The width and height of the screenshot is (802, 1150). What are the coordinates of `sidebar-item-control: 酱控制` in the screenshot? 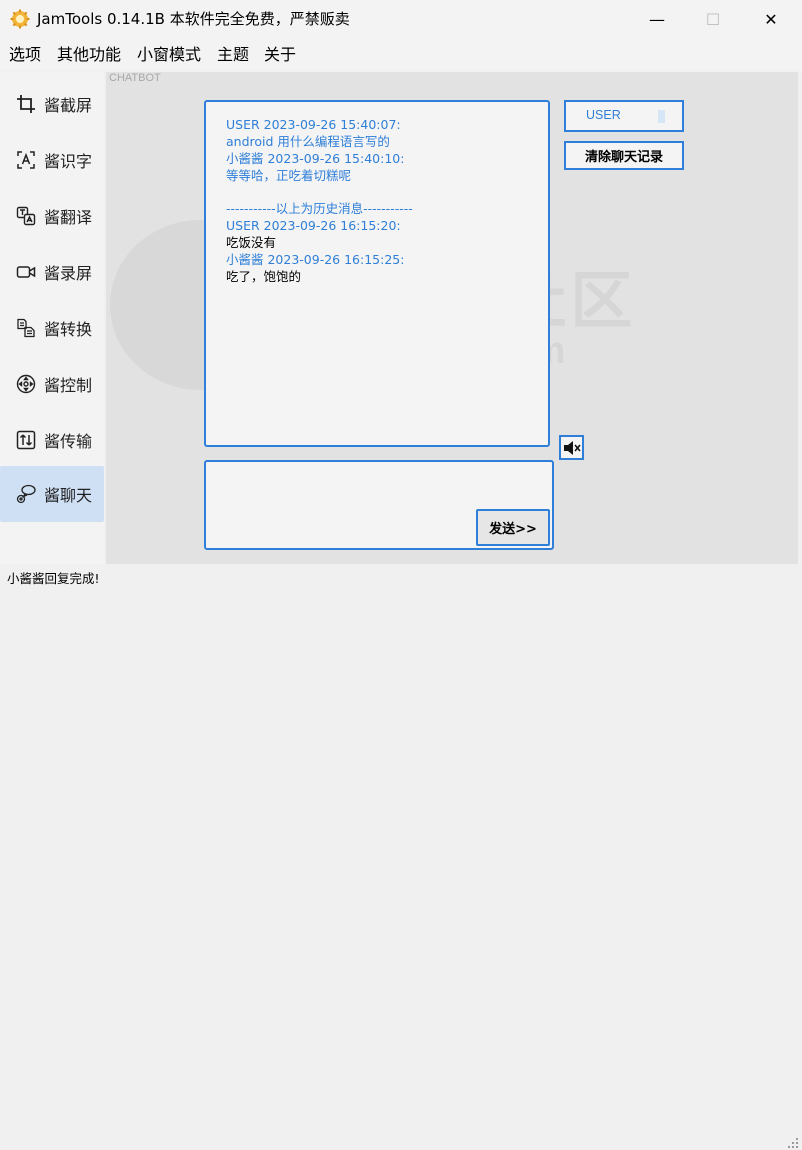 It's located at (52, 384).